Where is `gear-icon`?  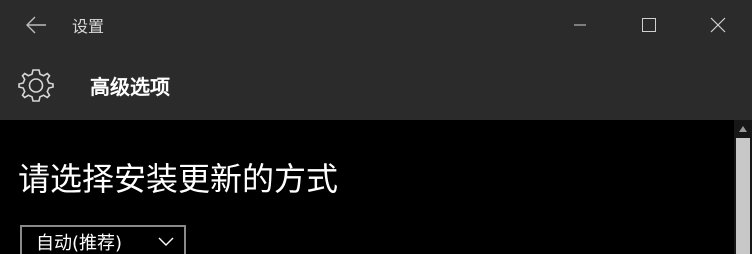 gear-icon is located at coordinates (36, 85).